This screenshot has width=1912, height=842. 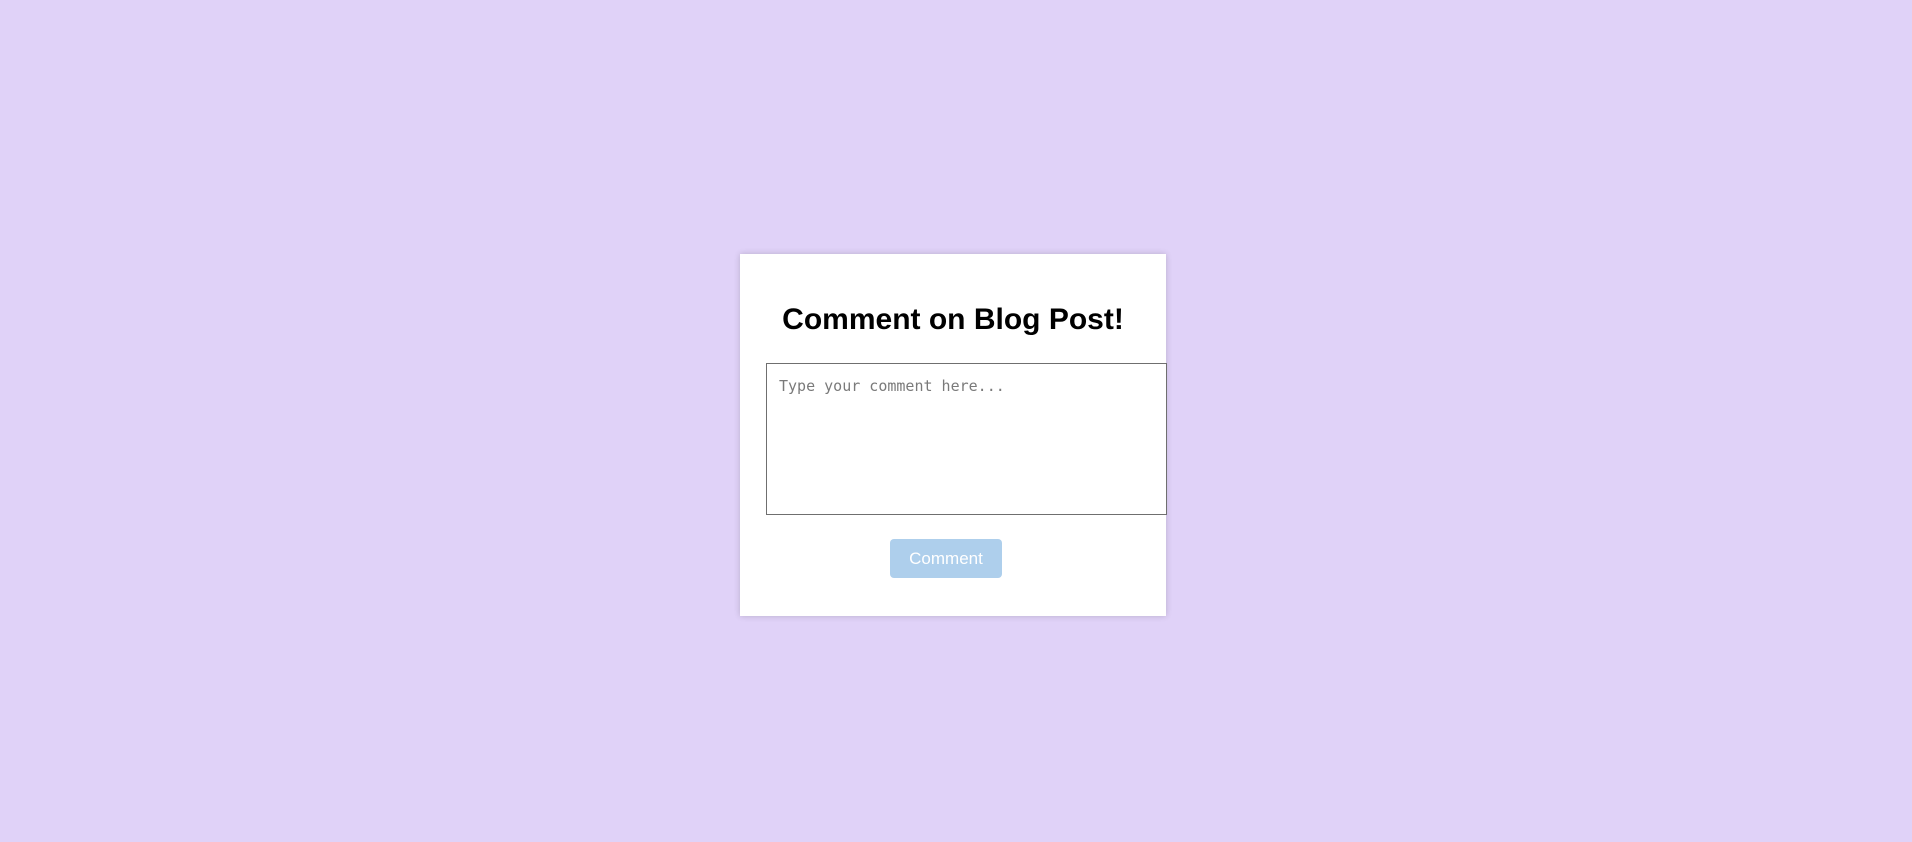 I want to click on comment-card: Comment on Blog Post! Comment, so click(x=953, y=435).